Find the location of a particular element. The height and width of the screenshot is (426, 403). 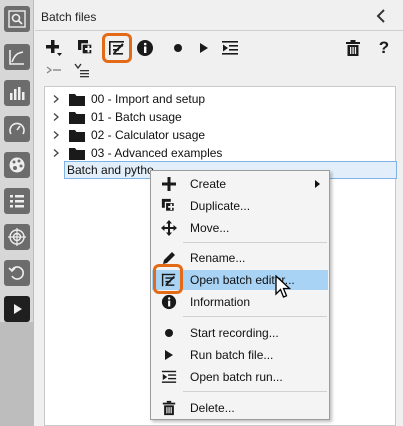

sort-tree-icon is located at coordinates (81, 70).